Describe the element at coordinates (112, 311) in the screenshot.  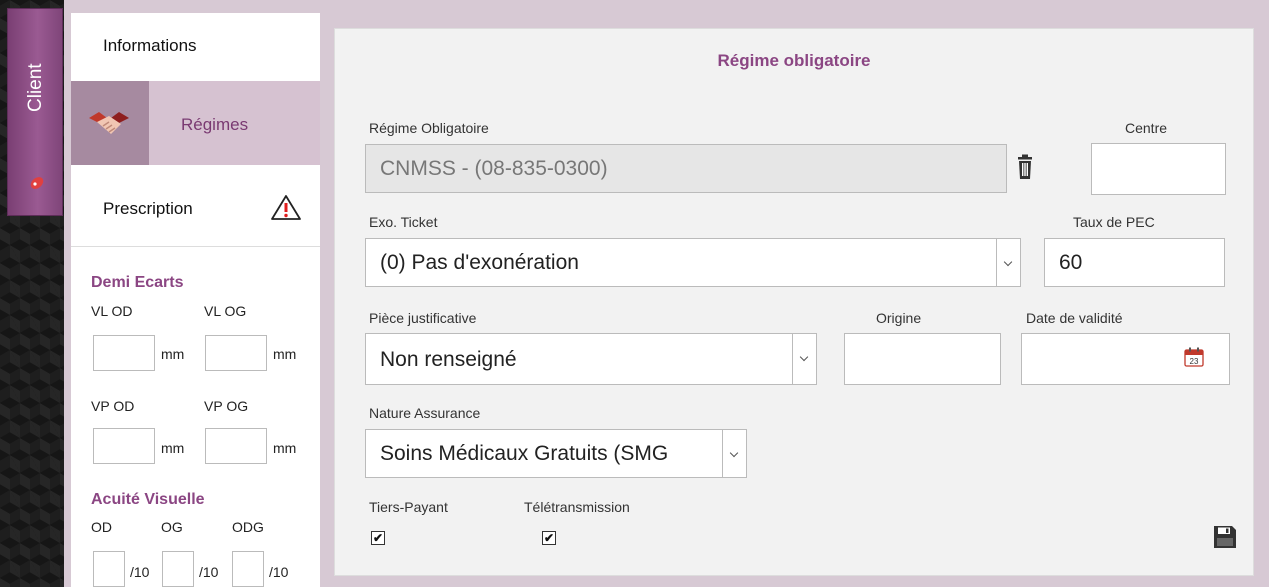
I see `vl-od-label: VL OD` at that location.